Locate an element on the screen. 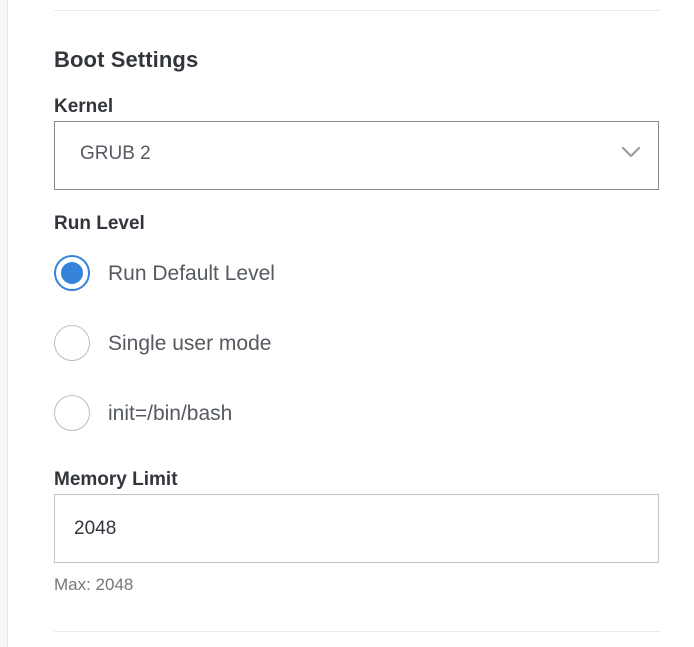 This screenshot has height=647, width=694. run-level-label: Run Level is located at coordinates (99, 223).